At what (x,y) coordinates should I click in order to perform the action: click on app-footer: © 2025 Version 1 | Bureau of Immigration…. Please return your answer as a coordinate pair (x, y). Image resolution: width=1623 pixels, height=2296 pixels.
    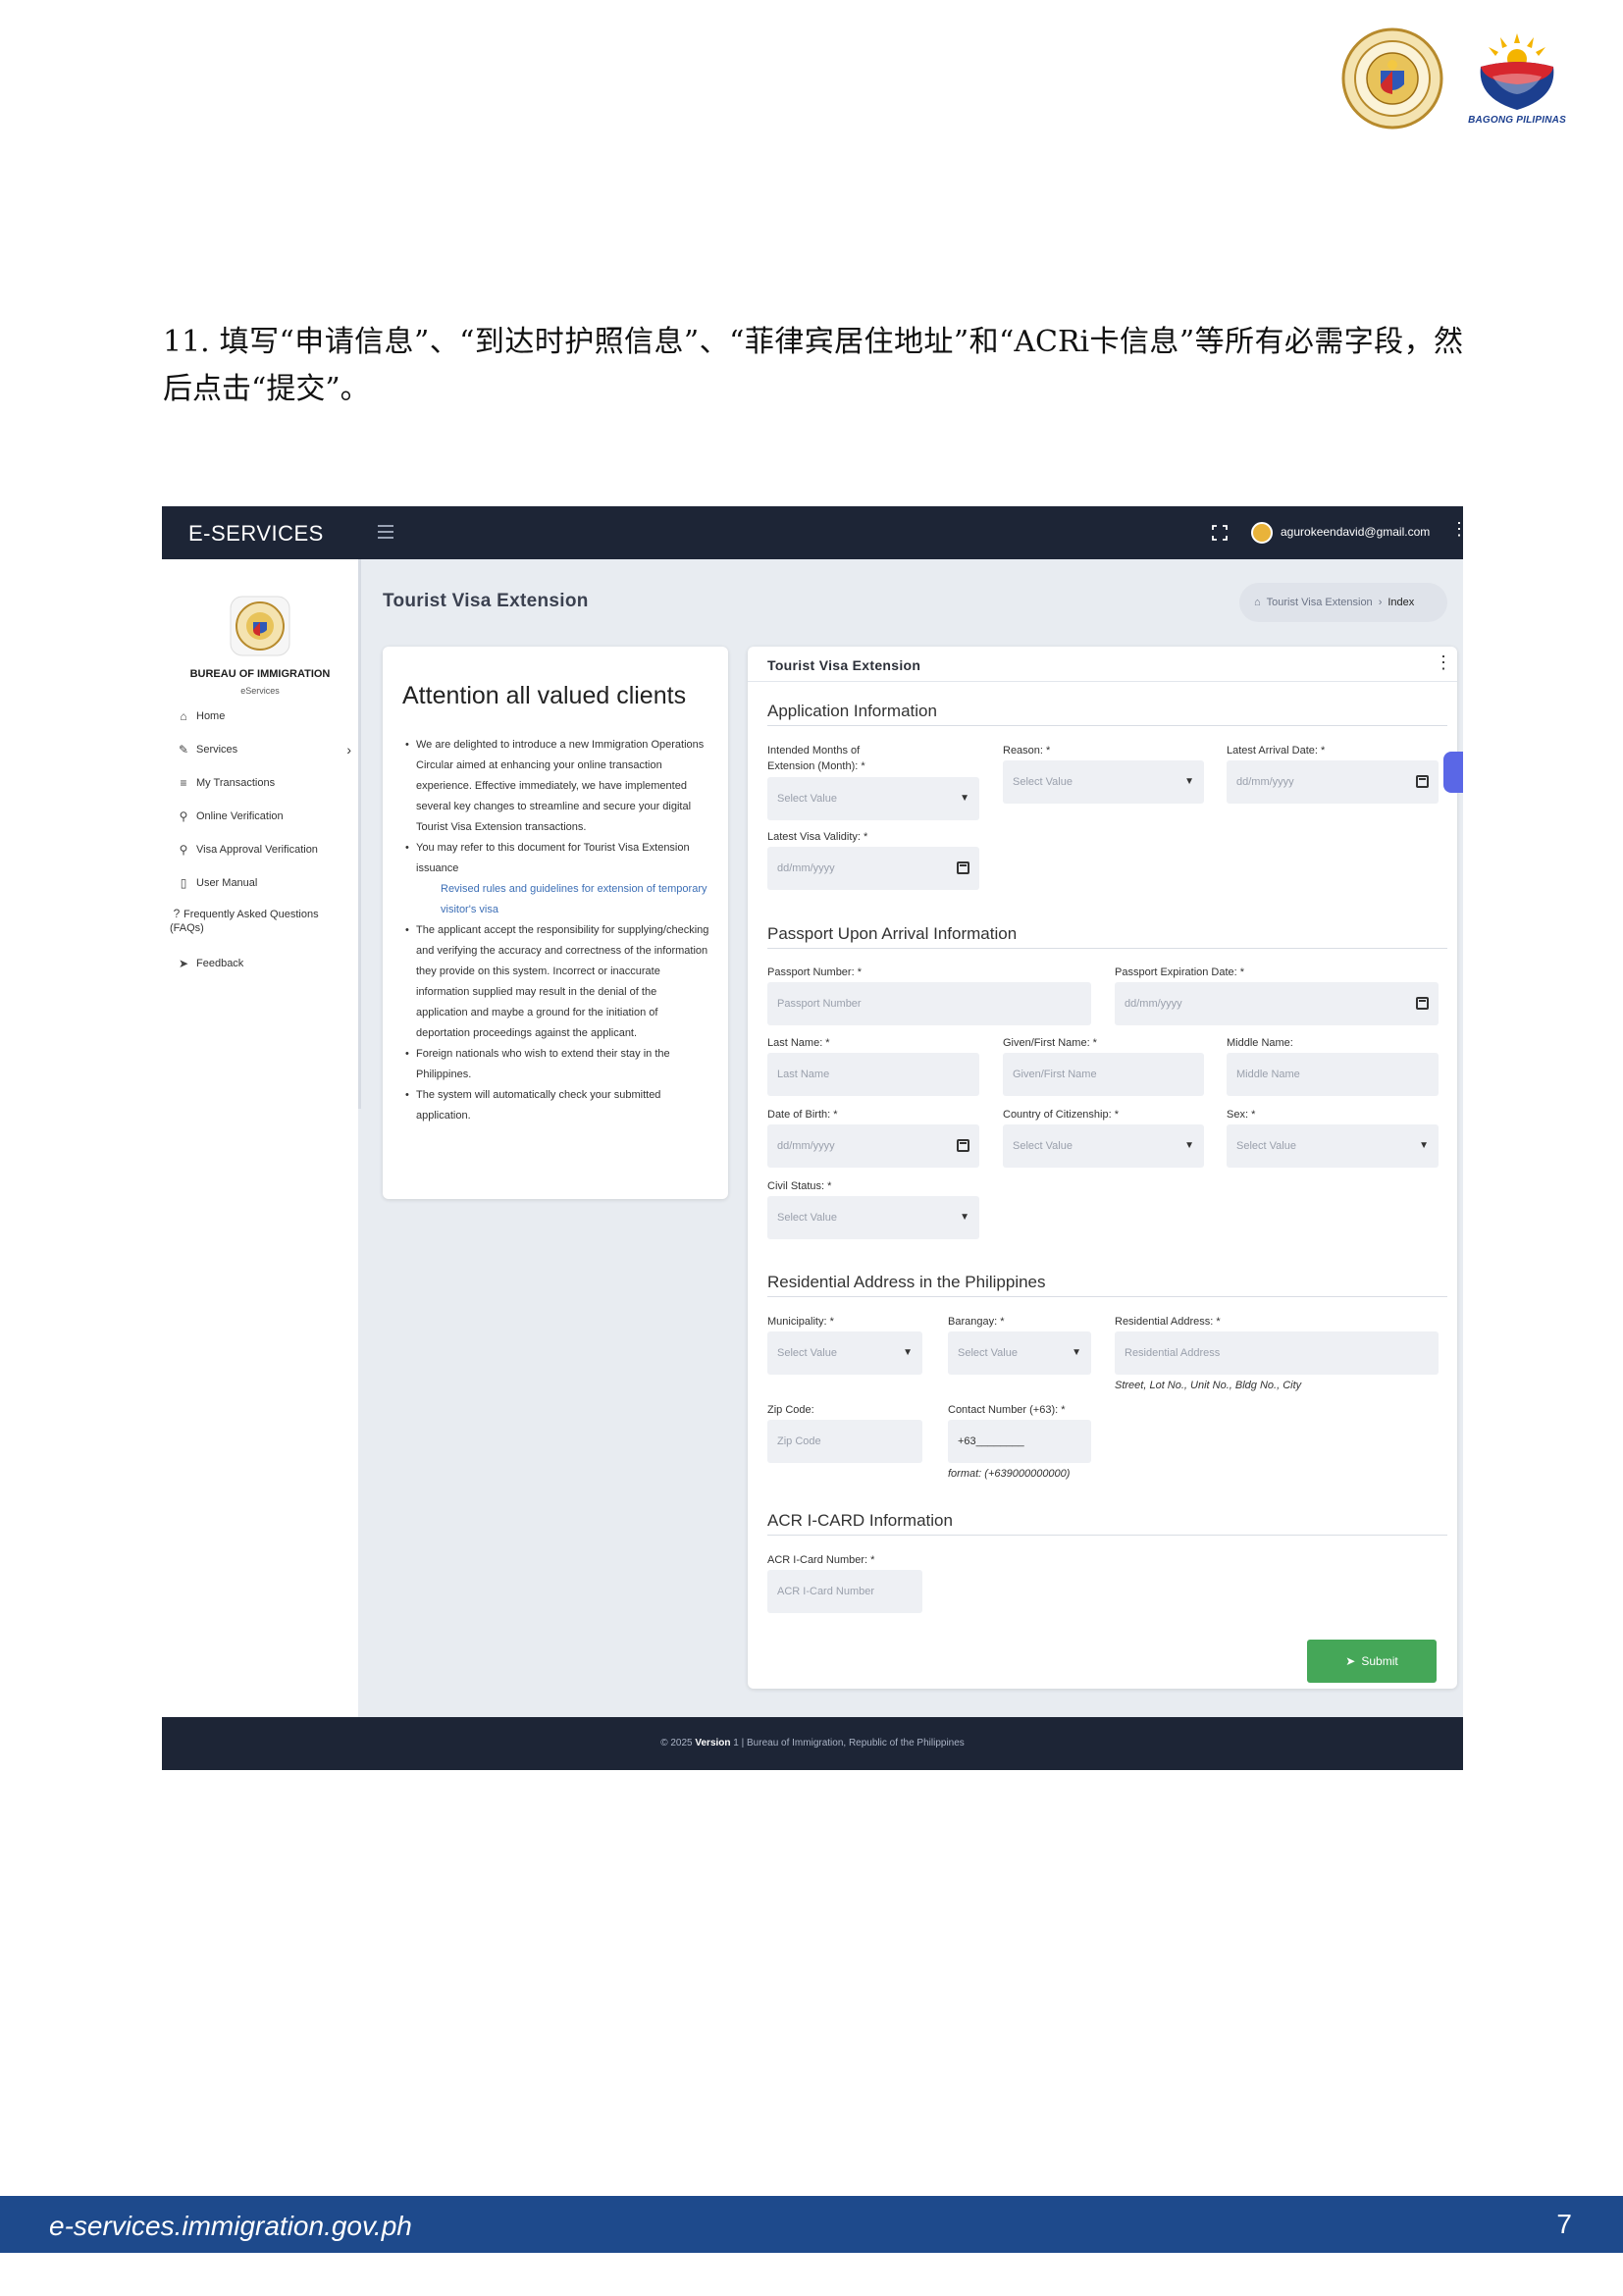
    Looking at the image, I should click on (812, 1743).